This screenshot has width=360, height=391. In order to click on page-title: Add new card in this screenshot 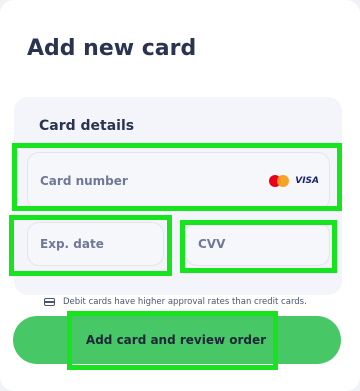, I will do `click(112, 48)`.